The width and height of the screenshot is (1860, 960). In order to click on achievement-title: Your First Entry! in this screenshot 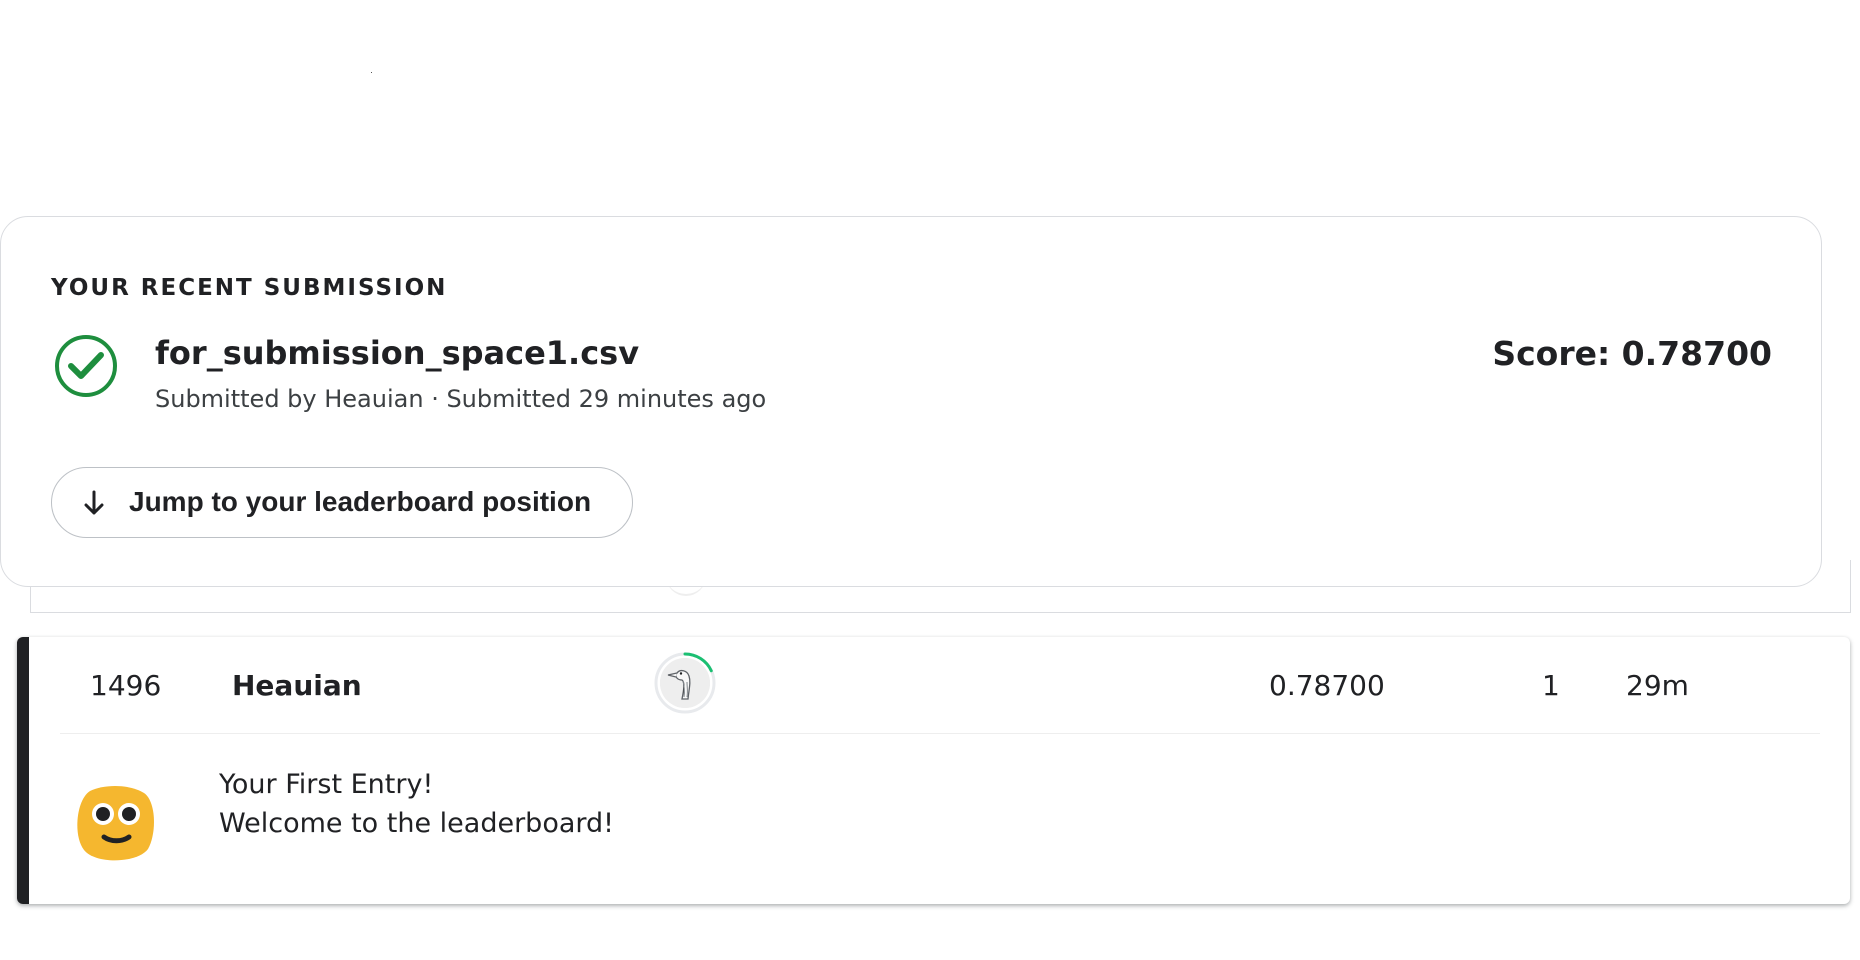, I will do `click(326, 784)`.